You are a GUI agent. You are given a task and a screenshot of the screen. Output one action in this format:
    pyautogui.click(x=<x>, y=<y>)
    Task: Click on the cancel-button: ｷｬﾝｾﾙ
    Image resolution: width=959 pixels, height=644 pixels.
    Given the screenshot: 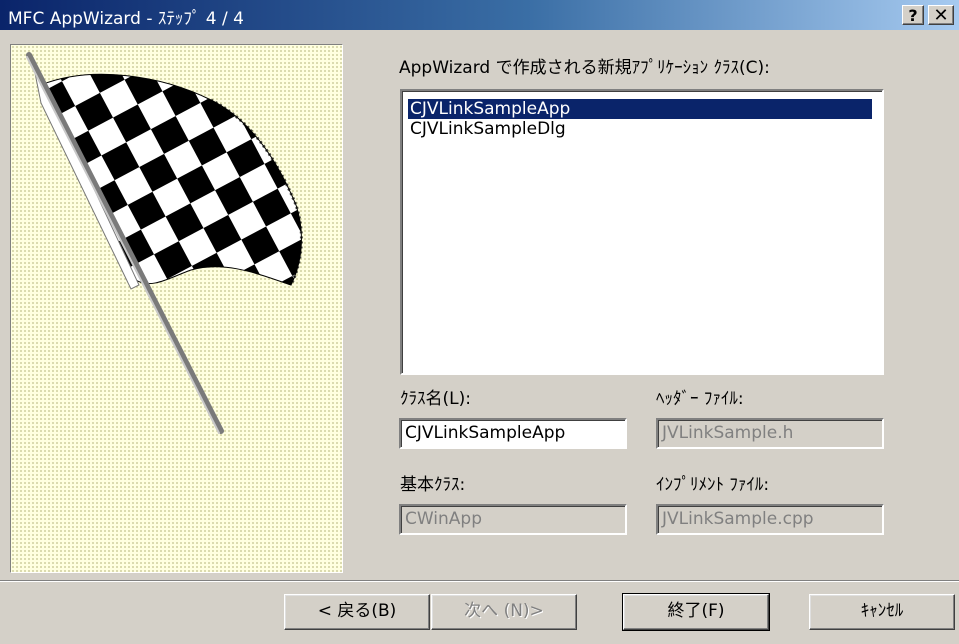 What is the action you would take?
    pyautogui.click(x=882, y=612)
    